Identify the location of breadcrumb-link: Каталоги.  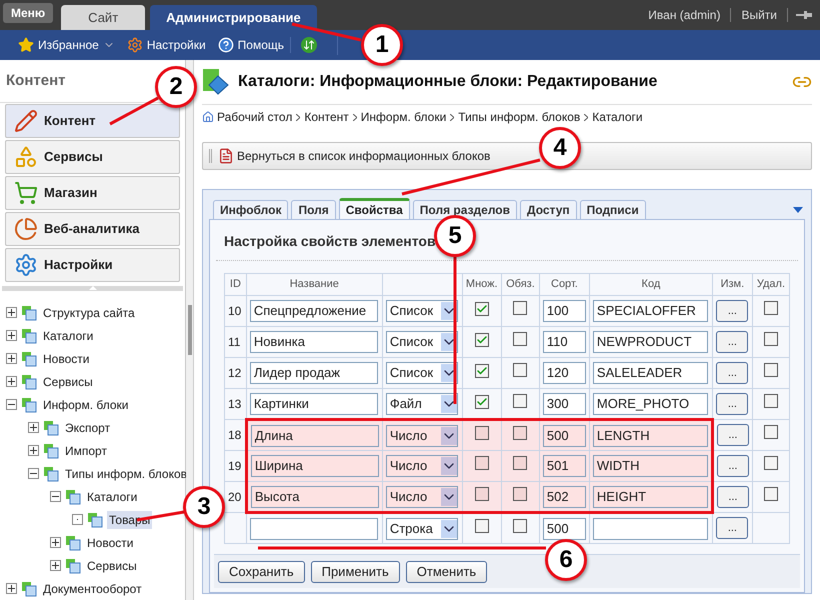
(617, 117).